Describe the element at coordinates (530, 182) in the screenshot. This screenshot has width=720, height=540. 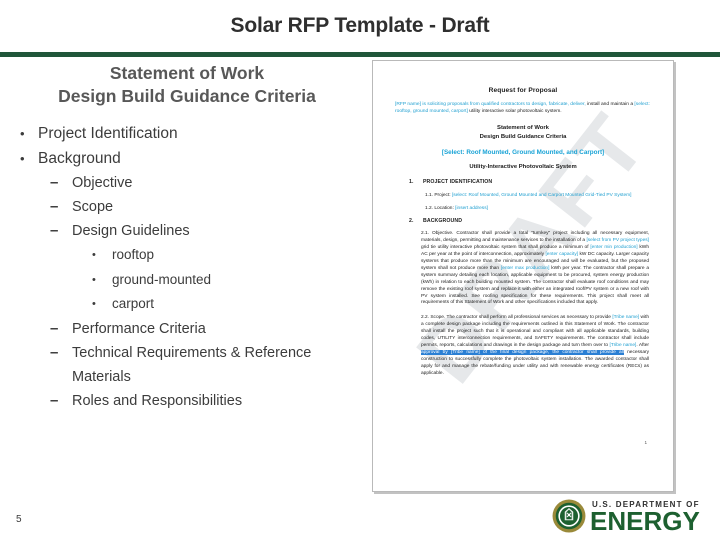
I see `document-section-1-heading: 1. PROJECT IDENTIFICATION` at that location.